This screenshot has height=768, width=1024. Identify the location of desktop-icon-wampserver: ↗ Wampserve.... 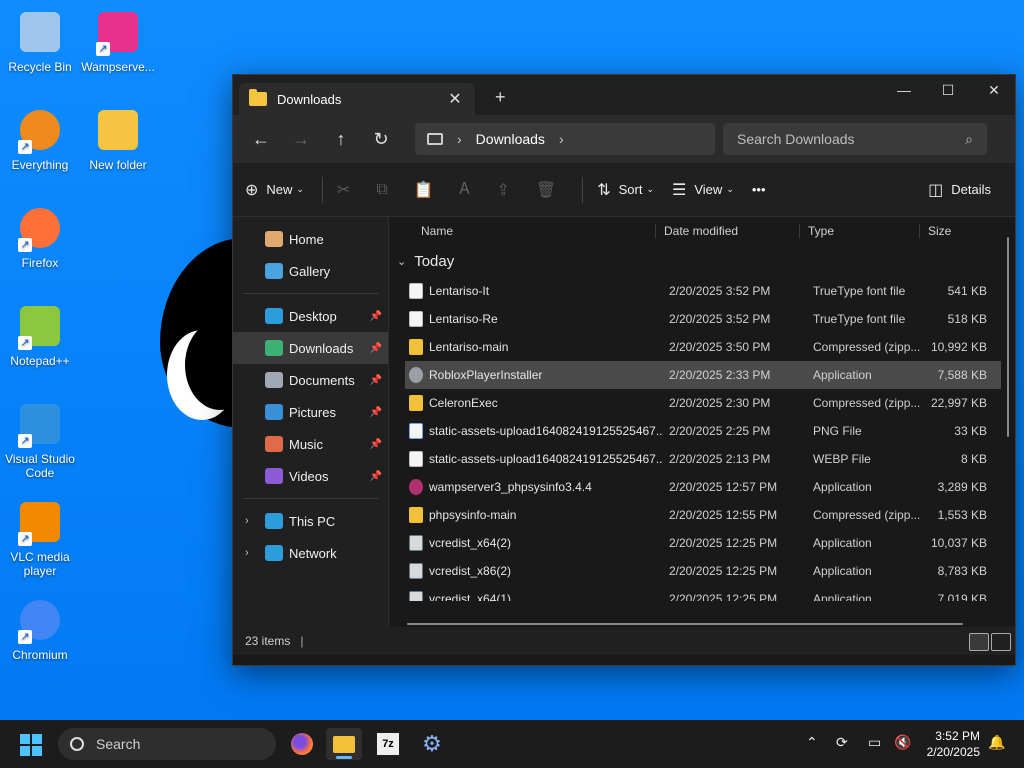
(118, 41).